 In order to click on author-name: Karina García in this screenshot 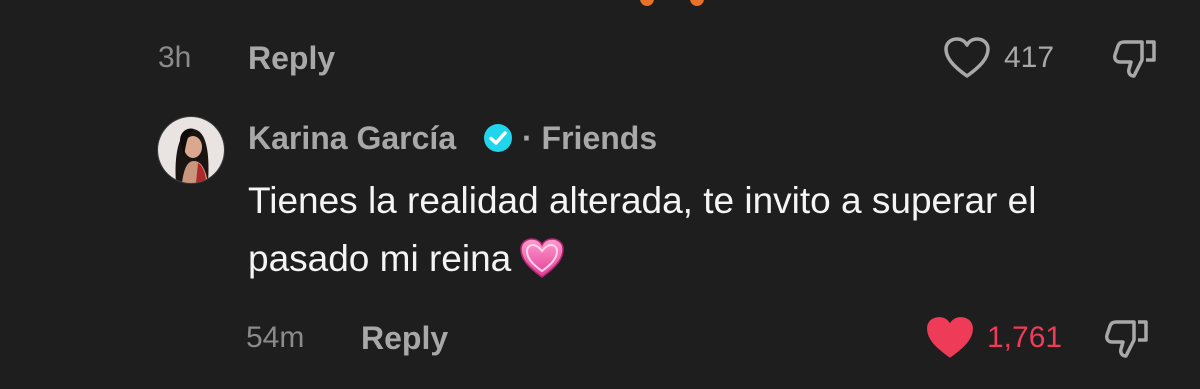, I will do `click(352, 138)`.